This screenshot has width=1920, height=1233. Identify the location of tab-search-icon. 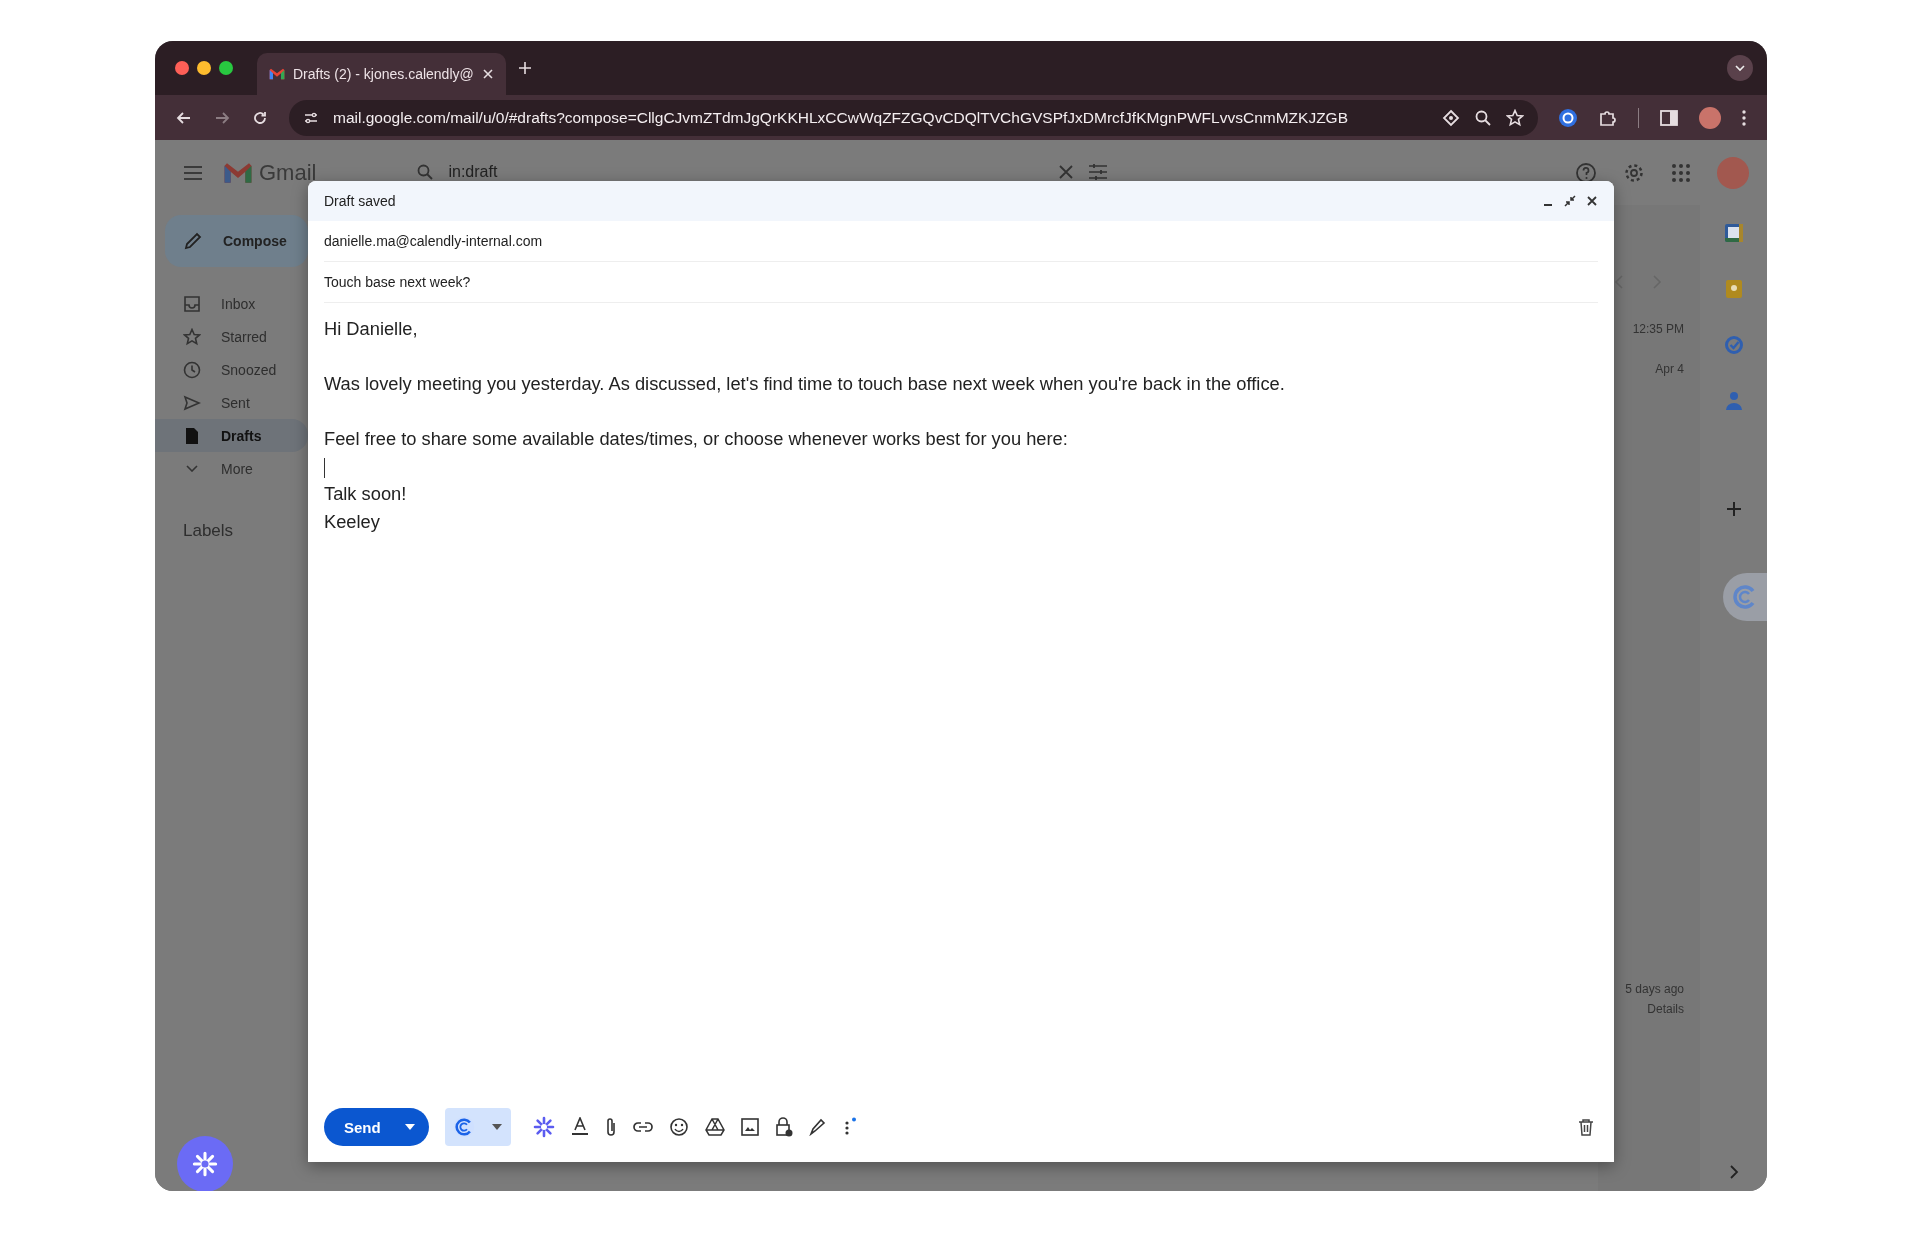
(1740, 68).